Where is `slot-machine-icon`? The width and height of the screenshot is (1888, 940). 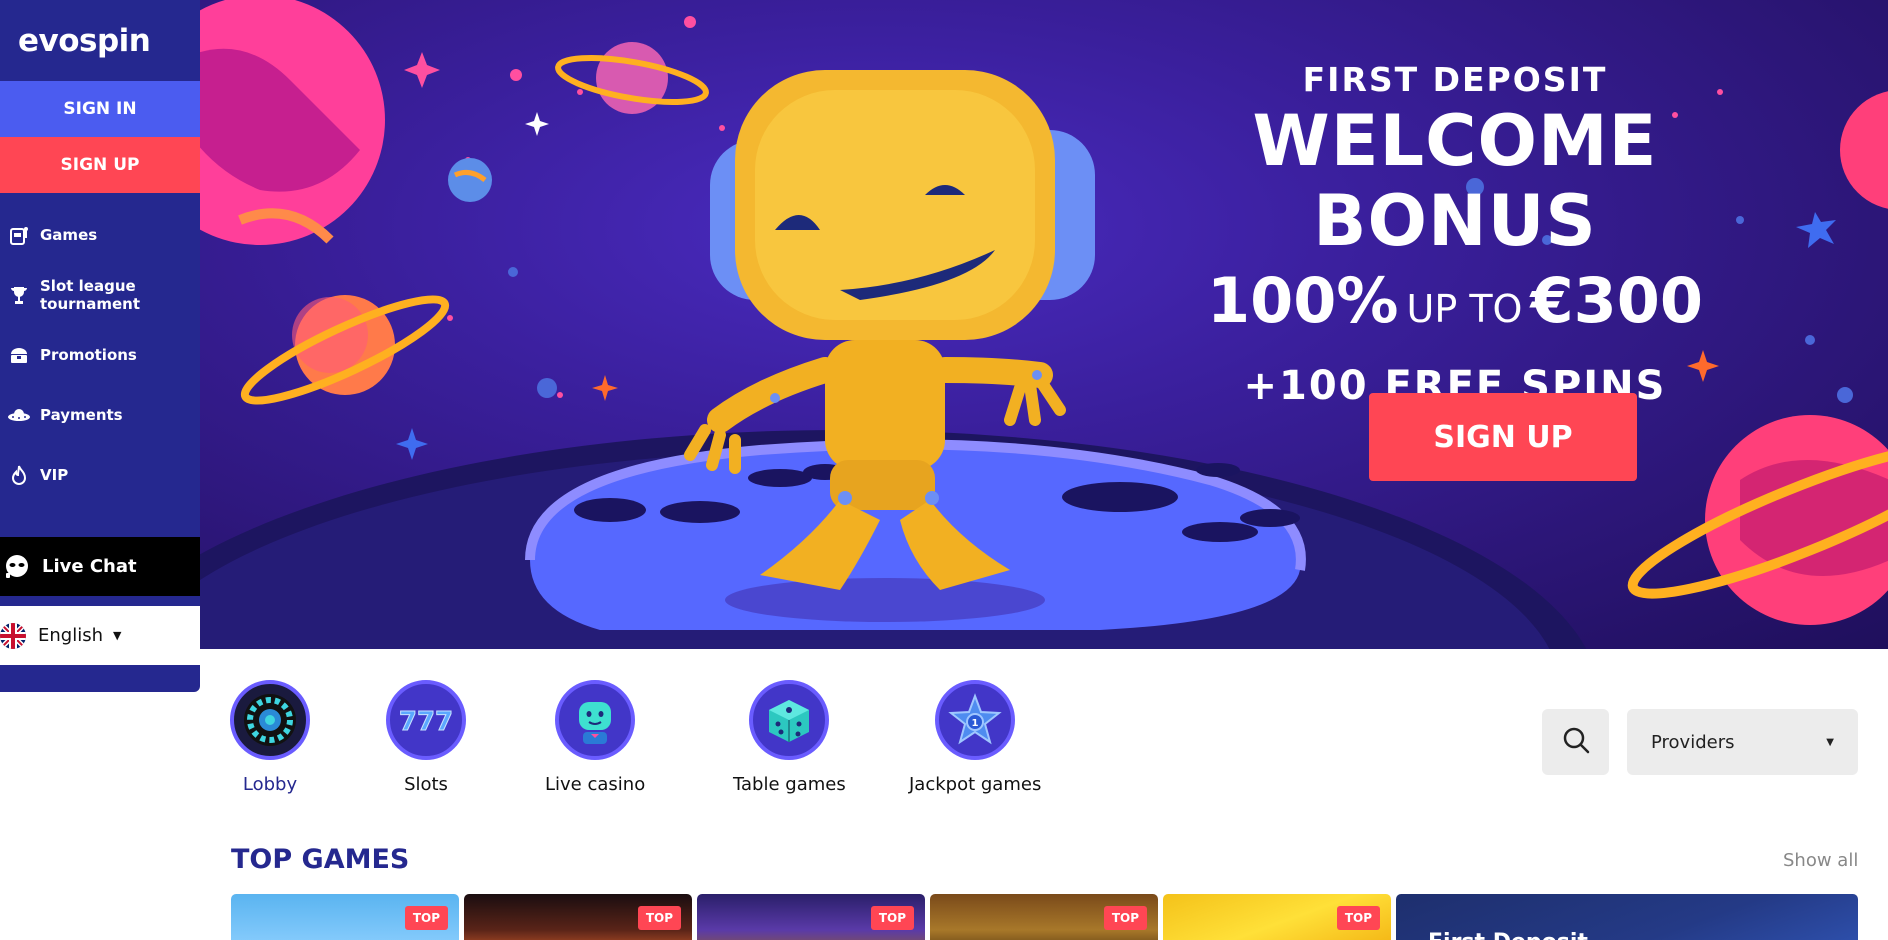 slot-machine-icon is located at coordinates (19, 235).